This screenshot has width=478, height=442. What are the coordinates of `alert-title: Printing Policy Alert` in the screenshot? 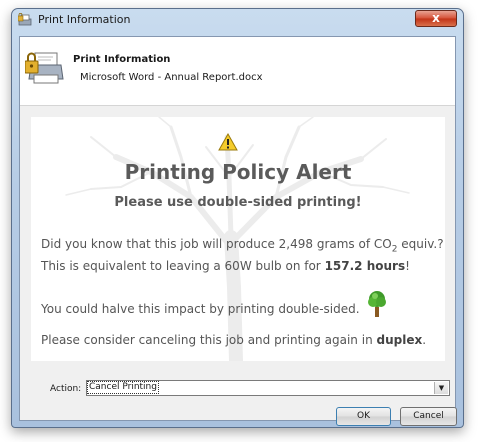 It's located at (238, 172).